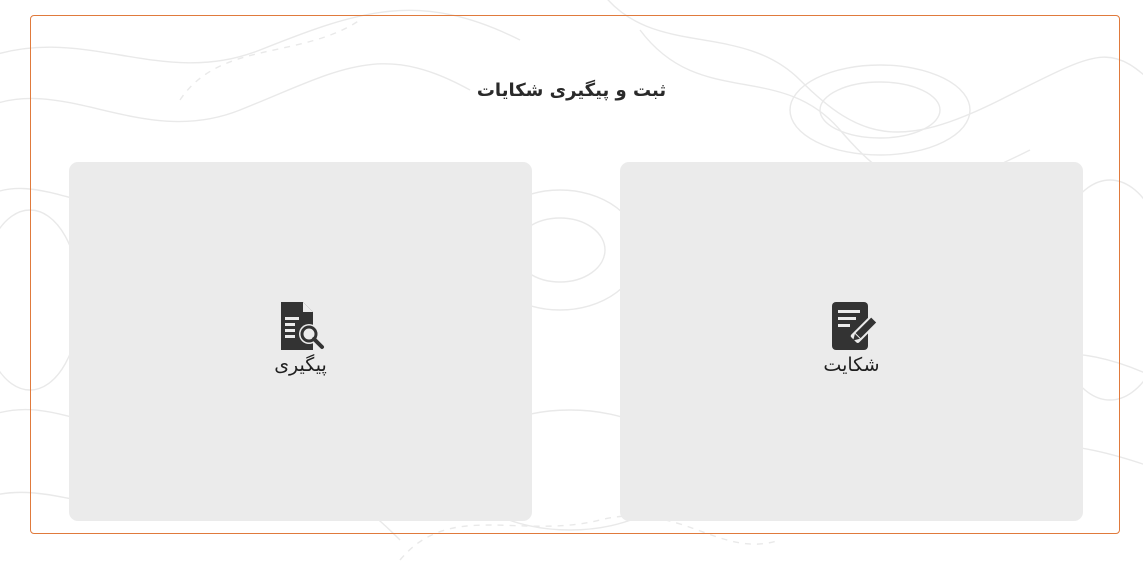 The width and height of the screenshot is (1143, 565). What do you see at coordinates (851, 365) in the screenshot?
I see `complaint-card-label: شکایت` at bounding box center [851, 365].